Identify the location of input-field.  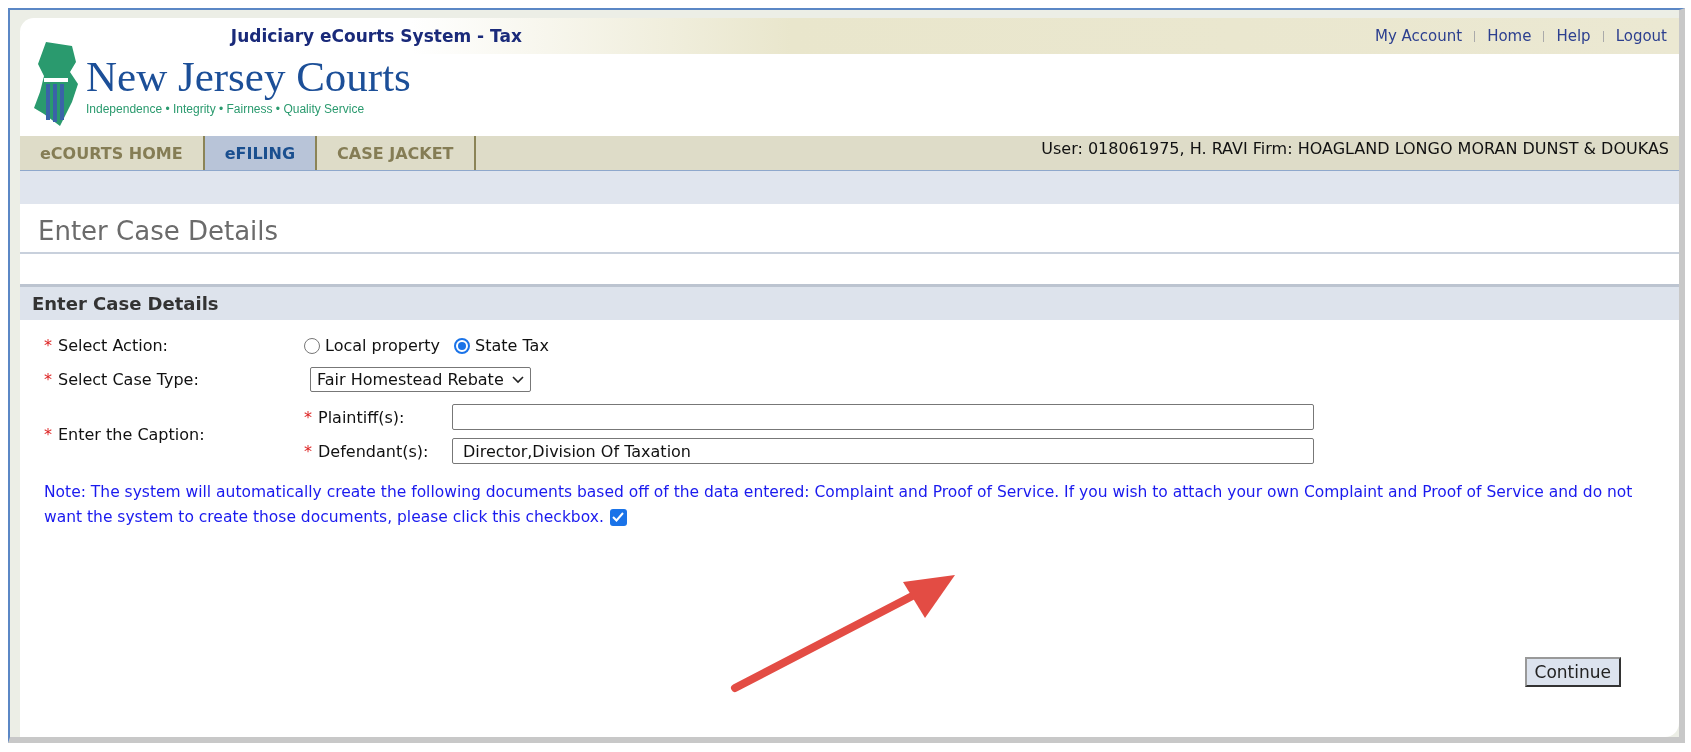
(883, 417).